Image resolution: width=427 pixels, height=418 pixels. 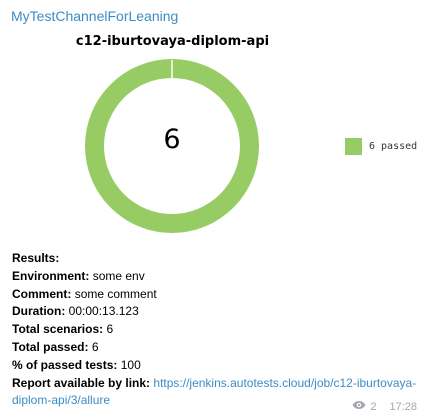 What do you see at coordinates (171, 139) in the screenshot?
I see `donut-center-label: 6` at bounding box center [171, 139].